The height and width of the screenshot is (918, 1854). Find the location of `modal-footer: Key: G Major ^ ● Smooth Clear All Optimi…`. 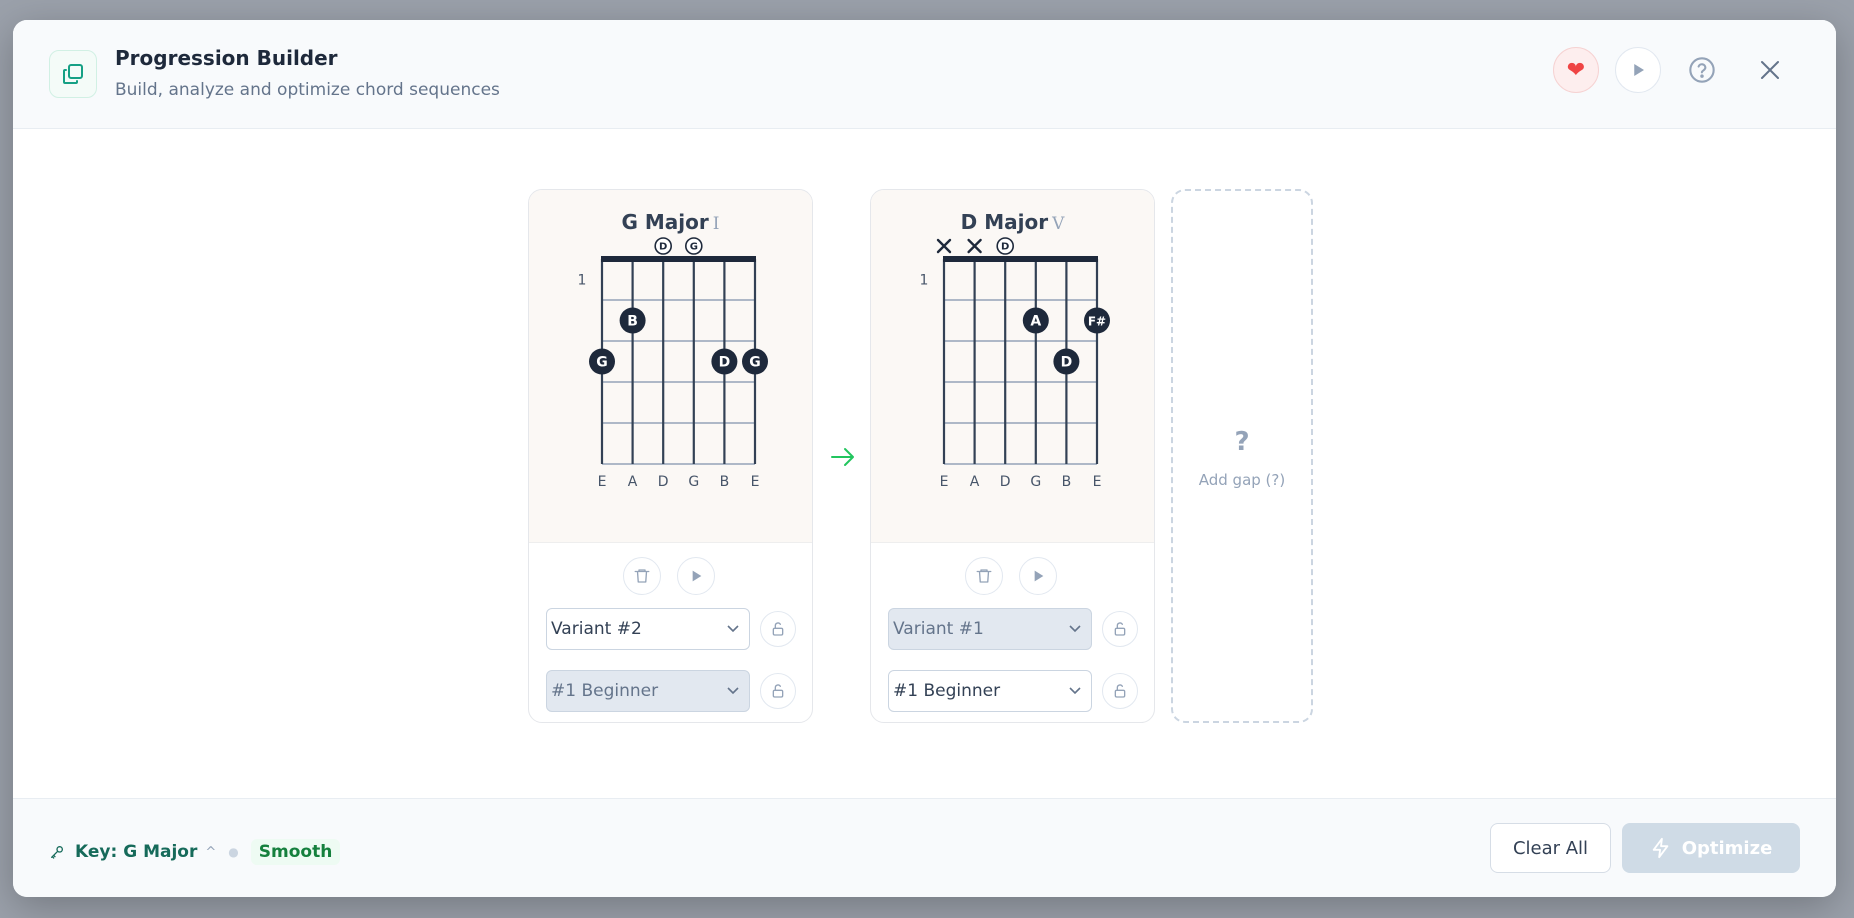

modal-footer: Key: G Major ^ ● Smooth Clear All Optimi… is located at coordinates (924, 847).